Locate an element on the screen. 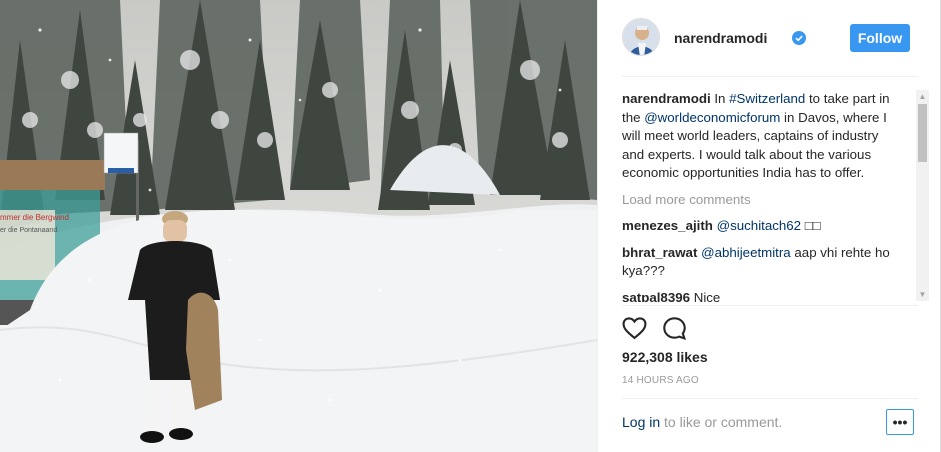  comment-username: satpal8396 is located at coordinates (656, 296).